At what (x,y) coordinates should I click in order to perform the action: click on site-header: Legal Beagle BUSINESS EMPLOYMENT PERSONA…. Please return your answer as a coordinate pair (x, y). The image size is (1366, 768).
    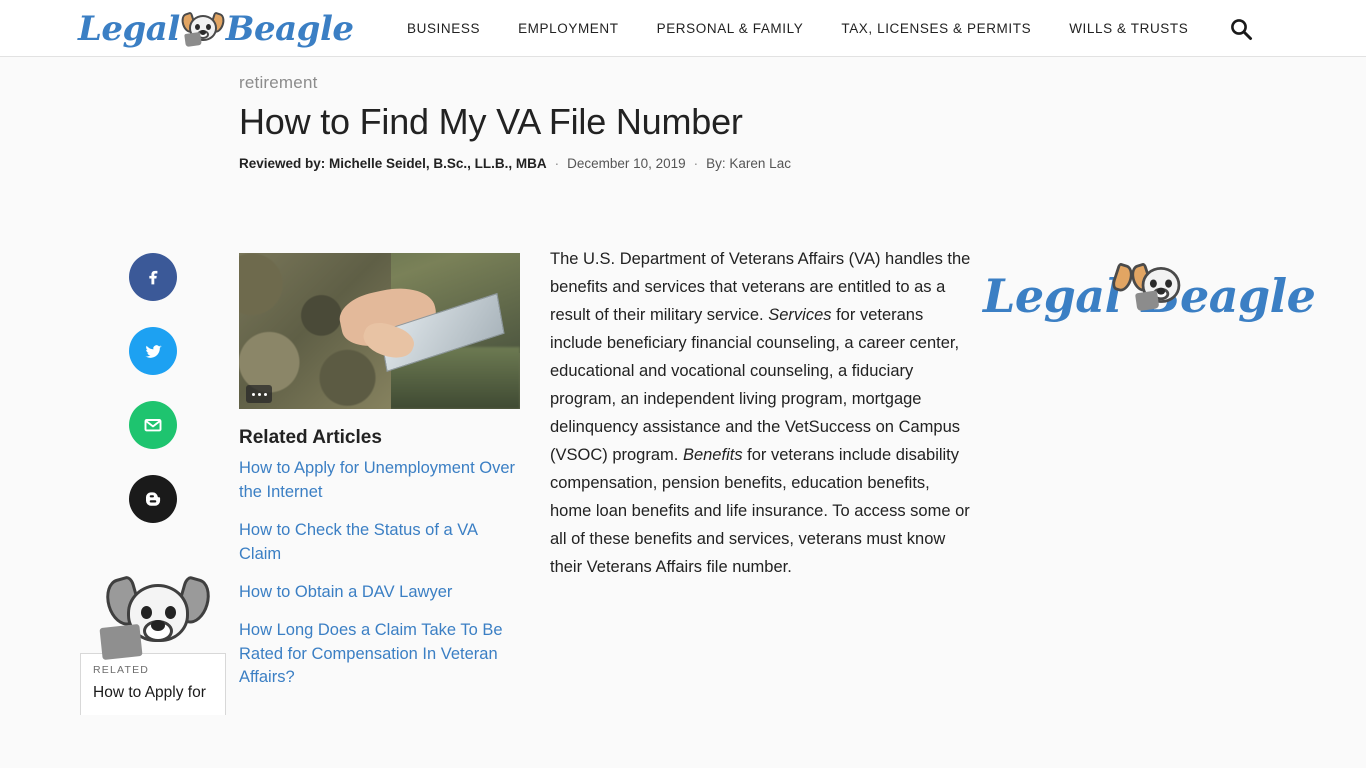
    Looking at the image, I should click on (683, 28).